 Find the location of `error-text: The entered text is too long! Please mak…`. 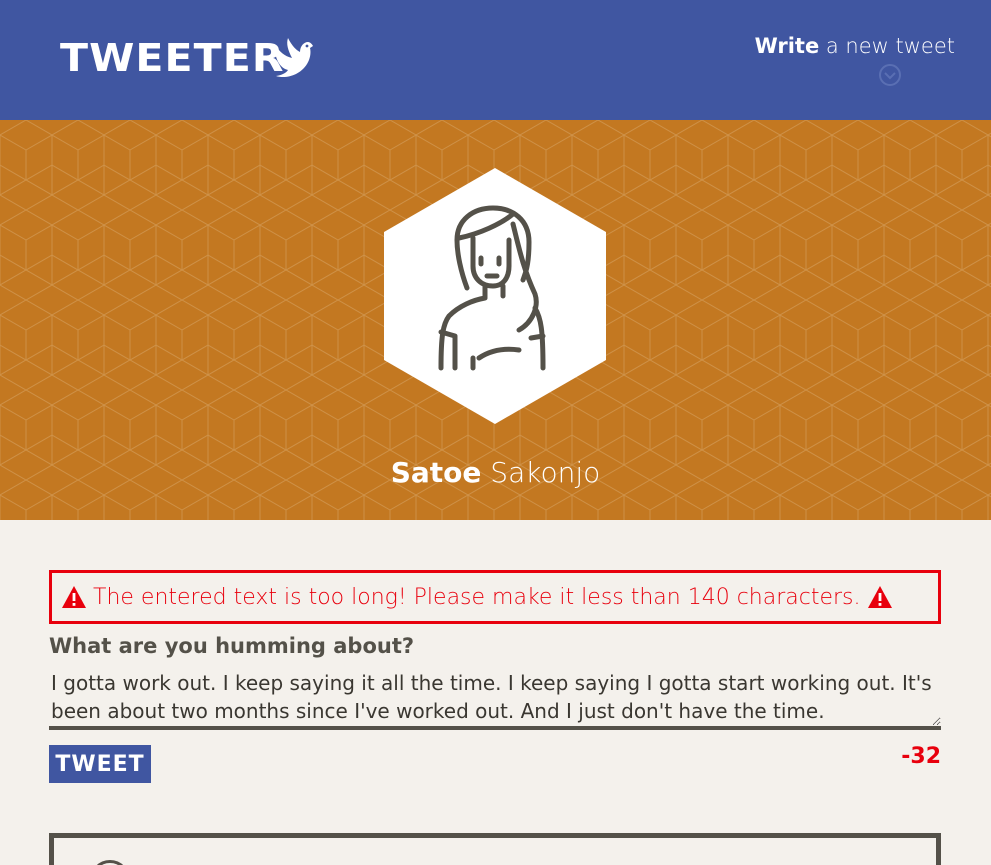

error-text: The entered text is too long! Please mak… is located at coordinates (477, 597).